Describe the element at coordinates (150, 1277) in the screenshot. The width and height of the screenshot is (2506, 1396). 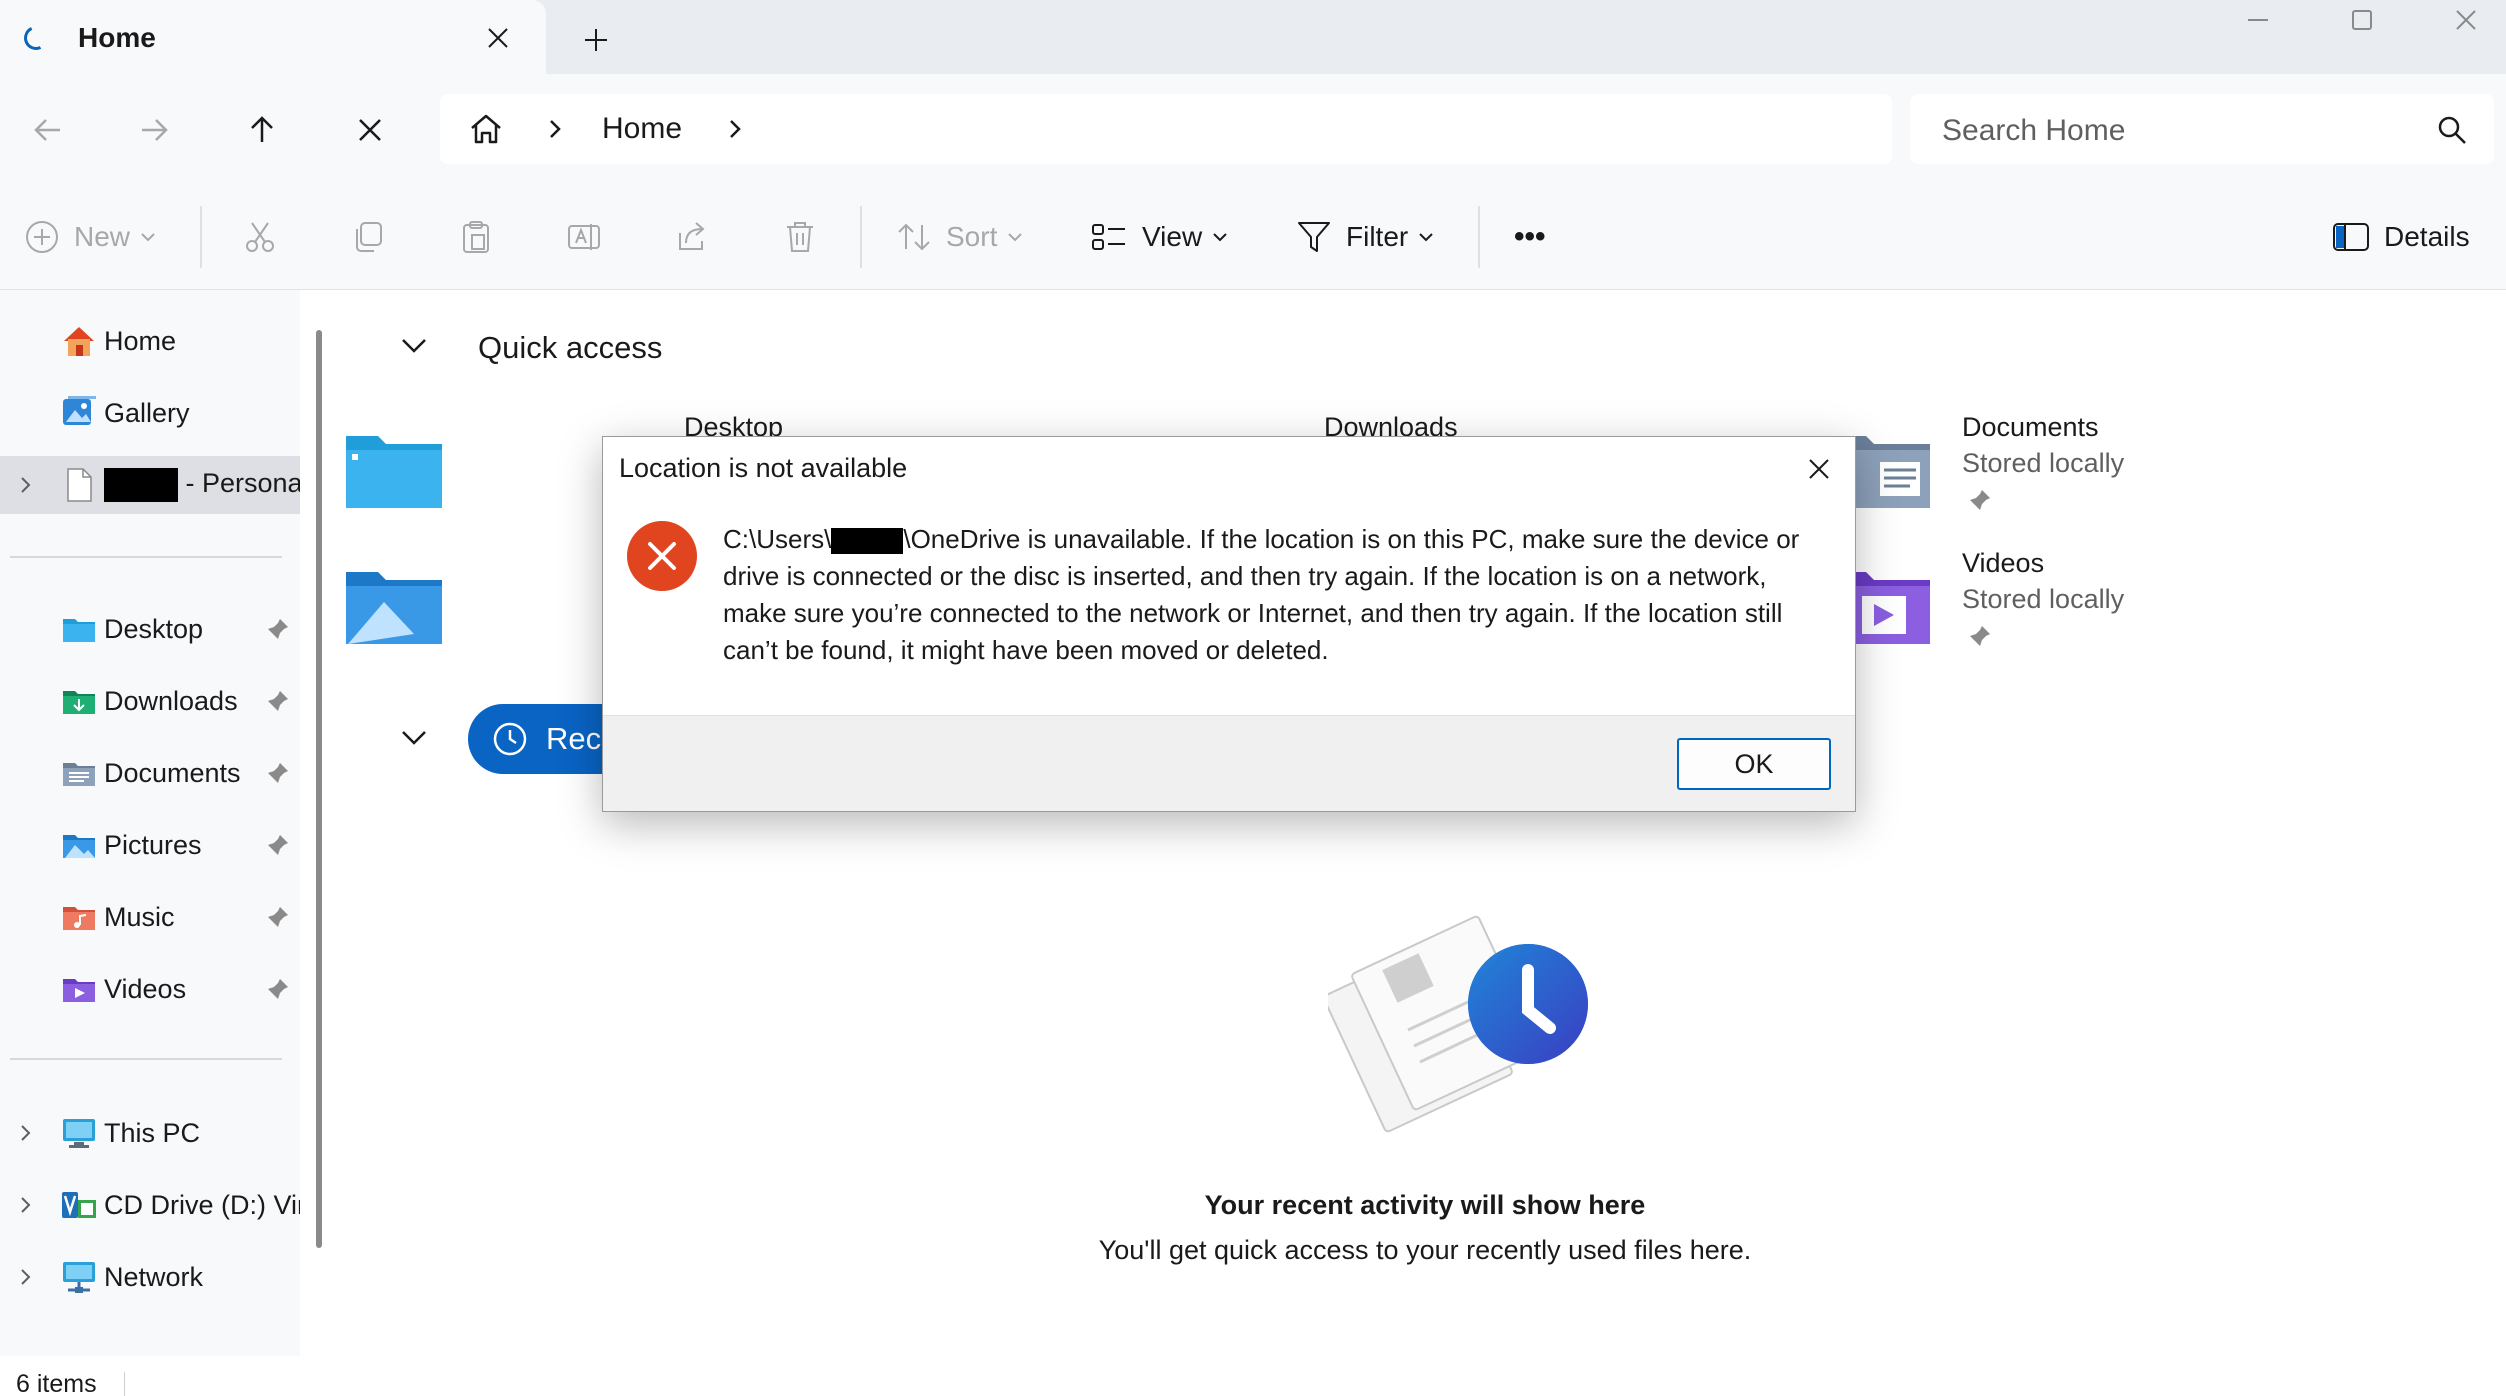
I see `sidebar-item-network: Network` at that location.